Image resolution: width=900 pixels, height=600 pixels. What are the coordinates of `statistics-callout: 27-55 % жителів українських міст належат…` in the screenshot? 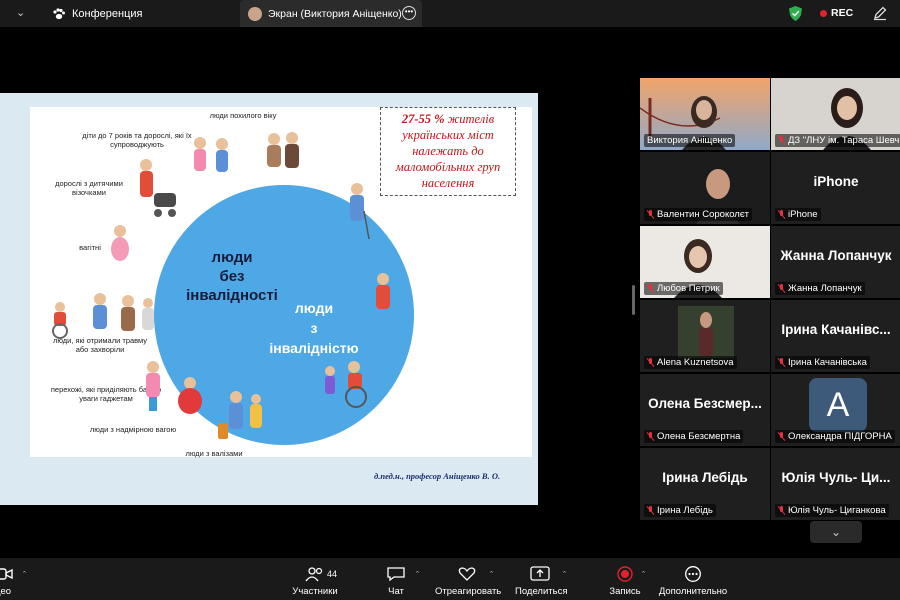 It's located at (448, 151).